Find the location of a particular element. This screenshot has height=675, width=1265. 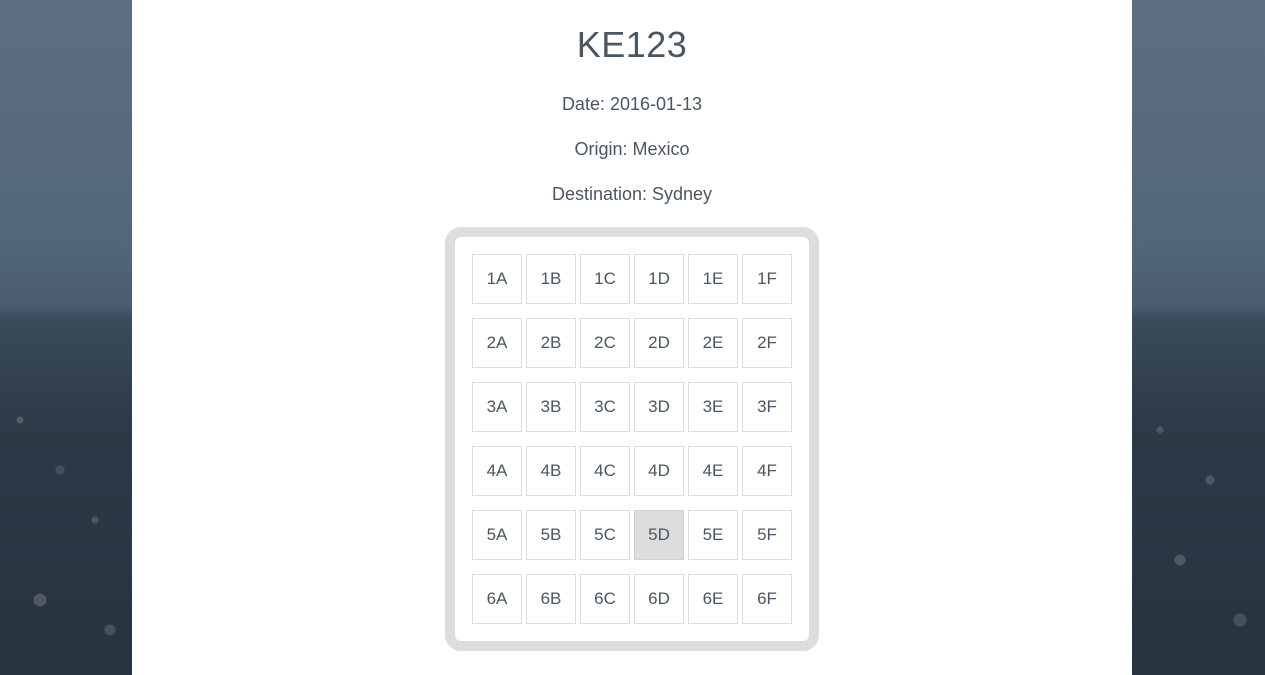

seat-1f: 1F is located at coordinates (767, 279).